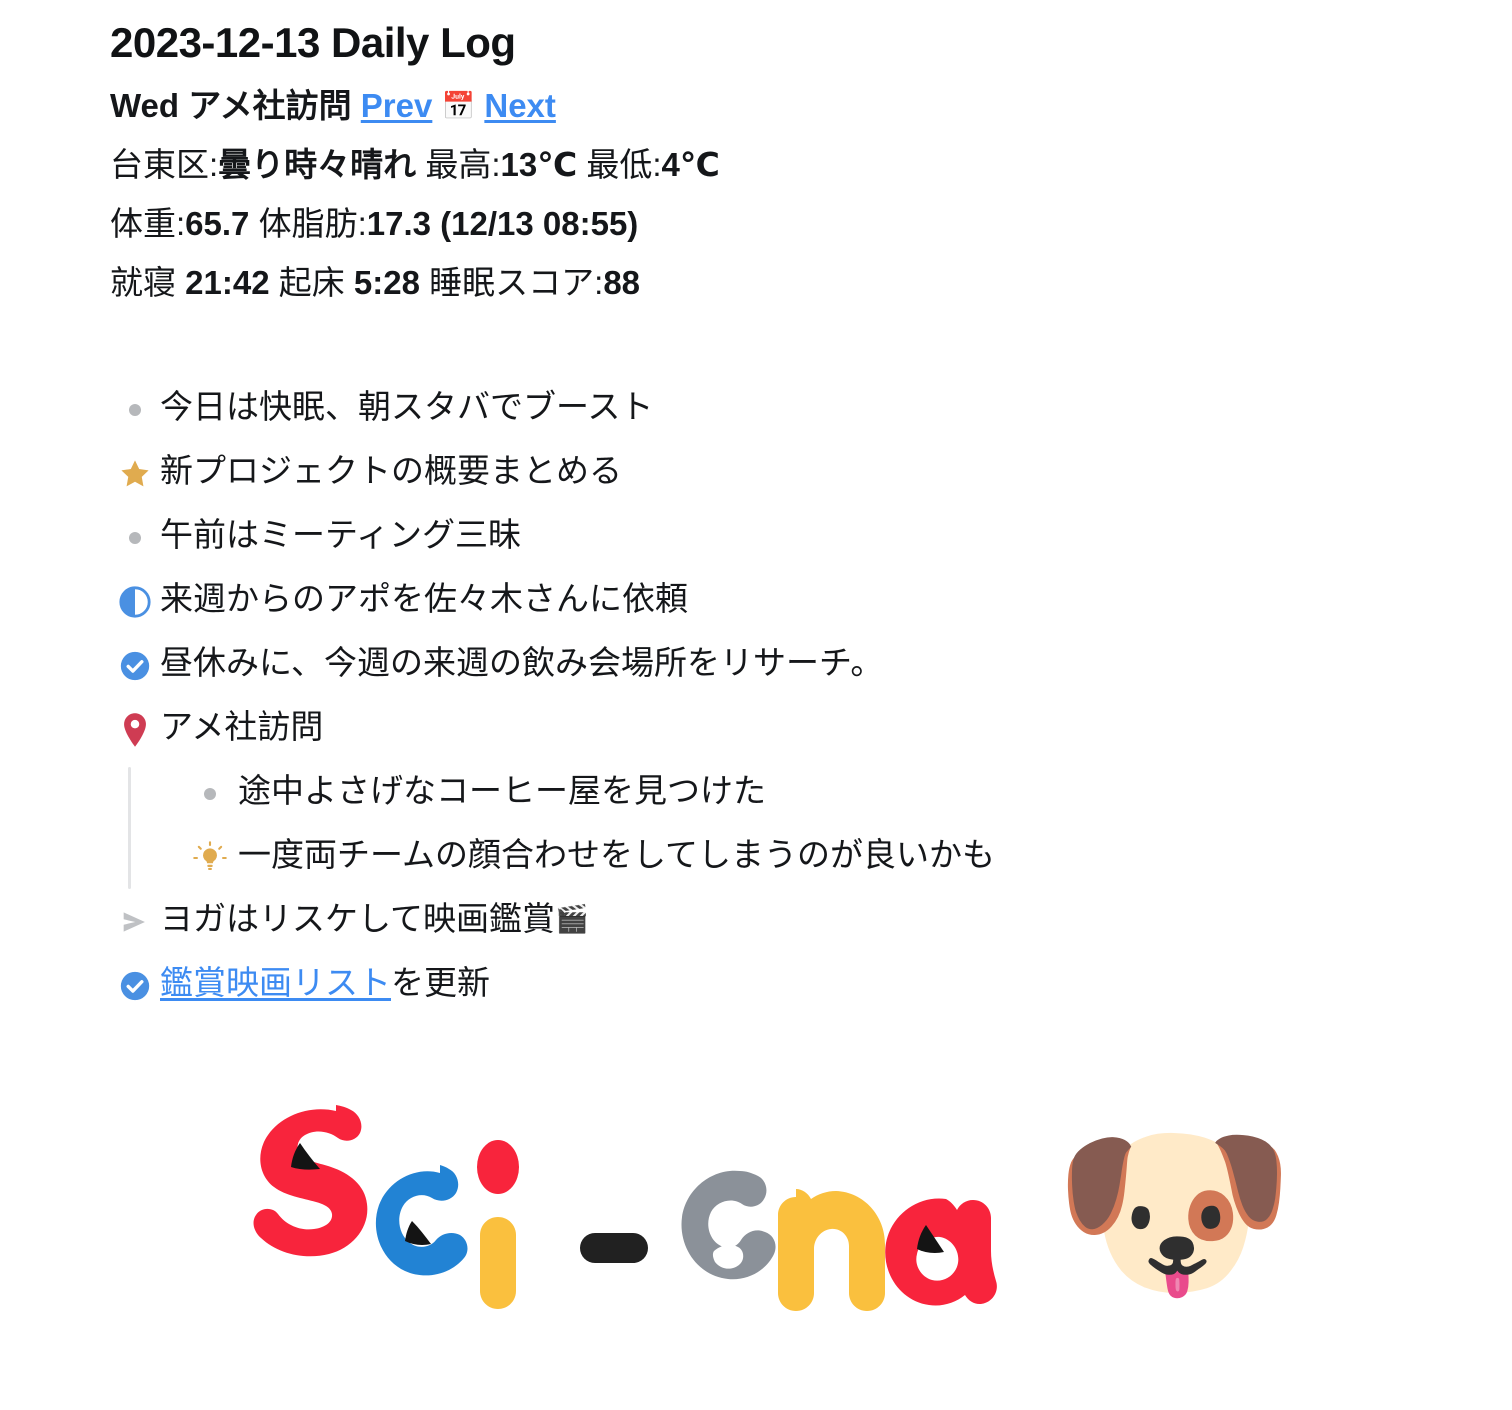 The image size is (1512, 1410). What do you see at coordinates (313, 42) in the screenshot?
I see `page-title: 2023-12-13 Daily Log` at bounding box center [313, 42].